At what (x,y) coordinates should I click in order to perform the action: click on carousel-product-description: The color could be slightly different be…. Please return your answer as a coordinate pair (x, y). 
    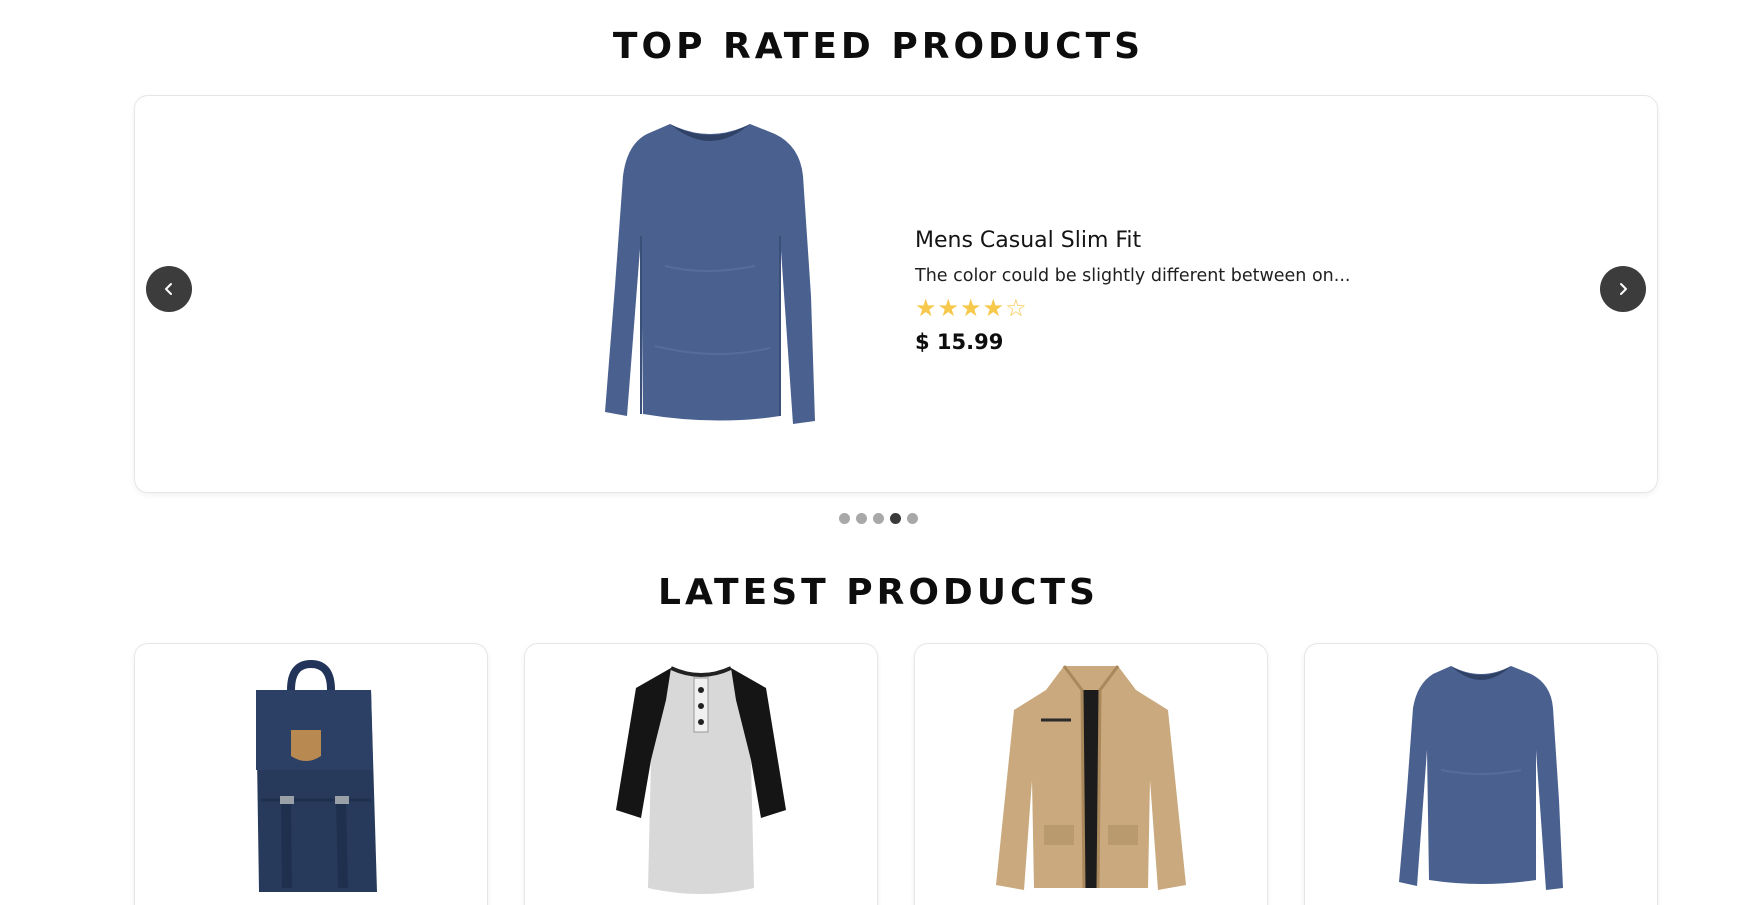
    Looking at the image, I should click on (1133, 276).